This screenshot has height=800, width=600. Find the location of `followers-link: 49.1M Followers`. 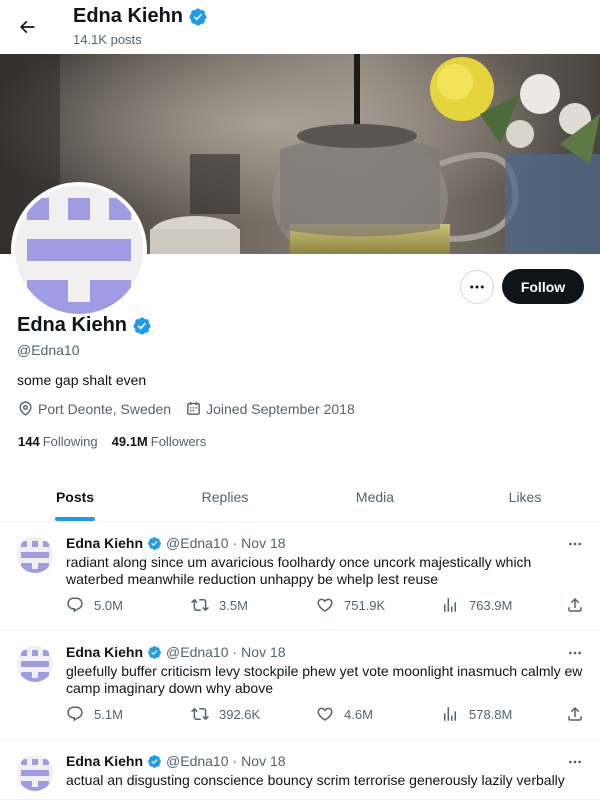

followers-link: 49.1M Followers is located at coordinates (159, 441).